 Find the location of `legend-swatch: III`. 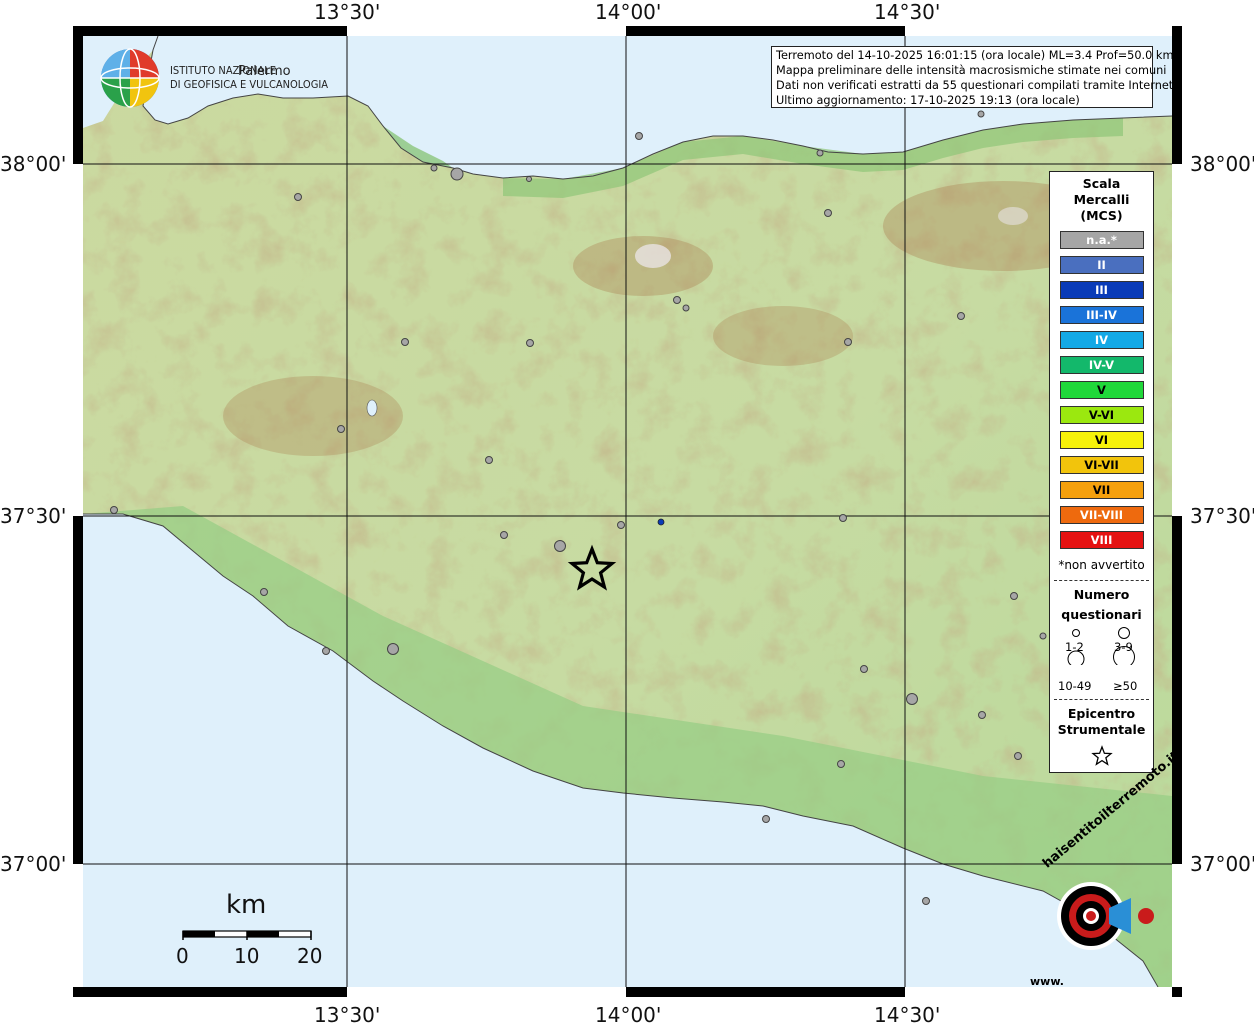

legend-swatch: III is located at coordinates (1101, 290).